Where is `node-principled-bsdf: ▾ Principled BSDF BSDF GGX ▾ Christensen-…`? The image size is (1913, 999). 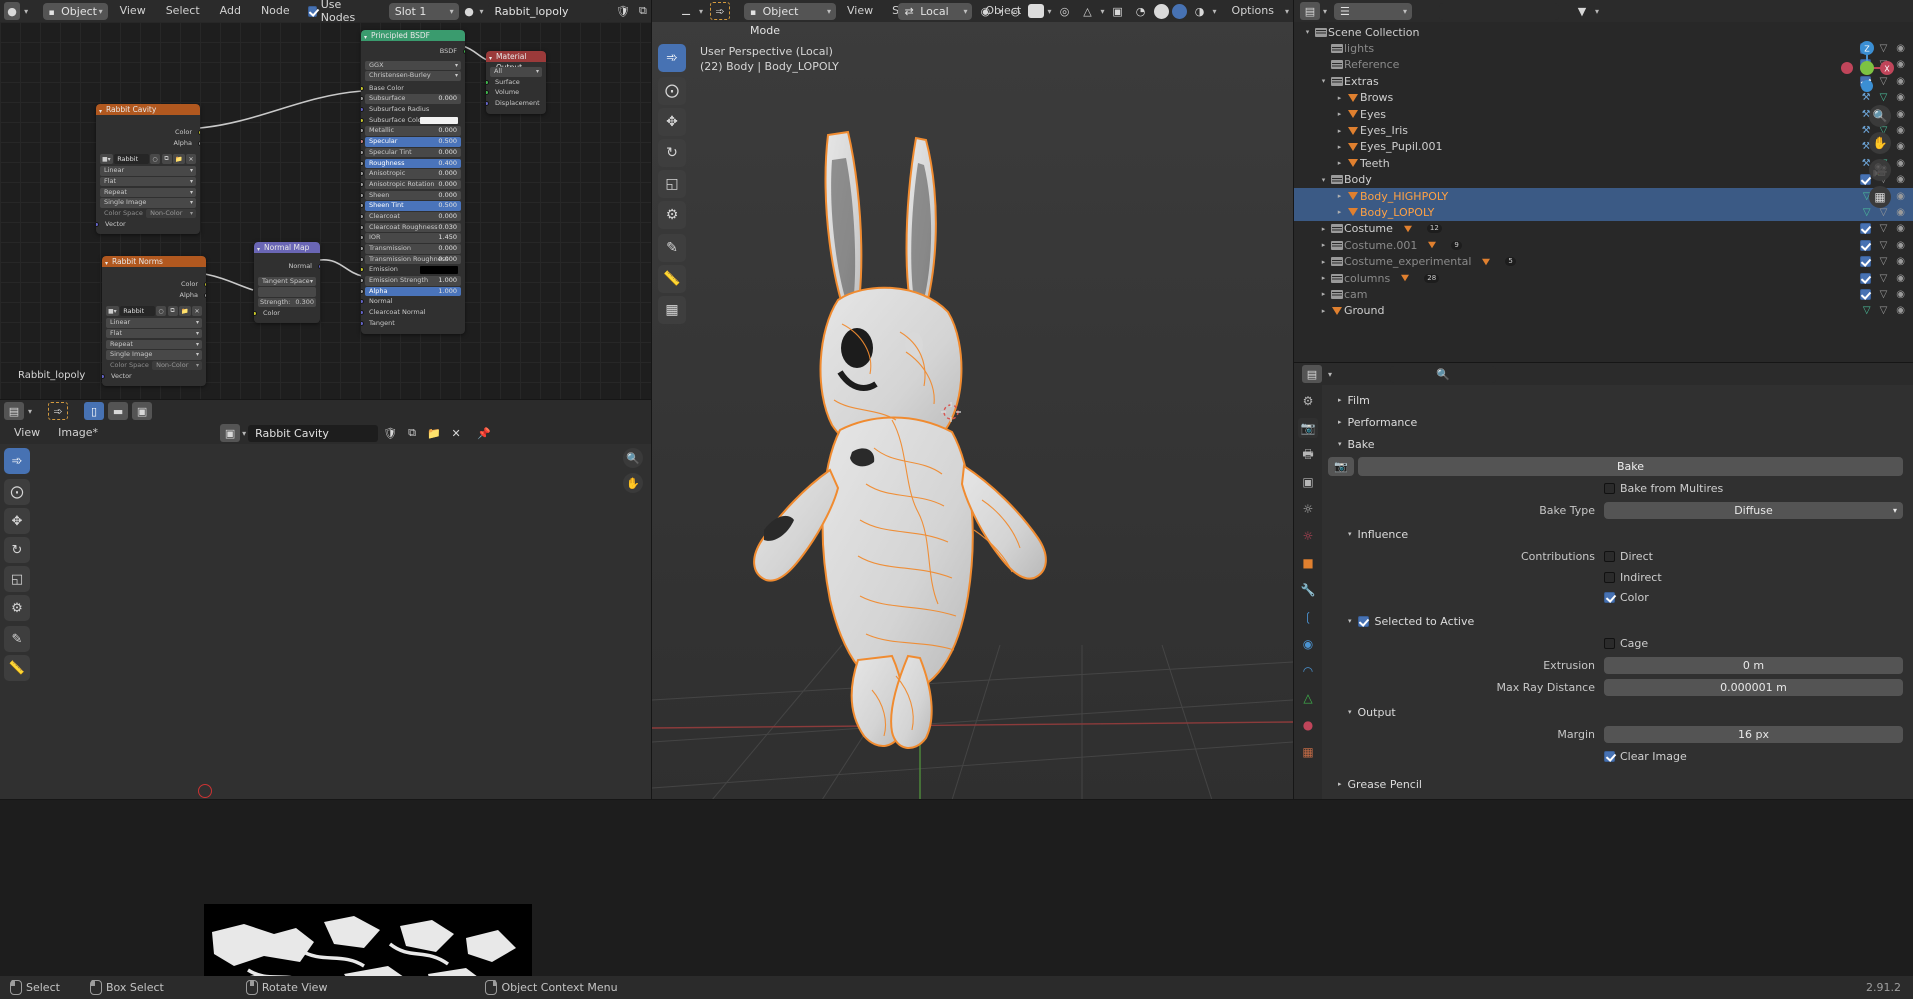
node-principled-bsdf: ▾ Principled BSDF BSDF GGX ▾ Christensen-… is located at coordinates (413, 182).